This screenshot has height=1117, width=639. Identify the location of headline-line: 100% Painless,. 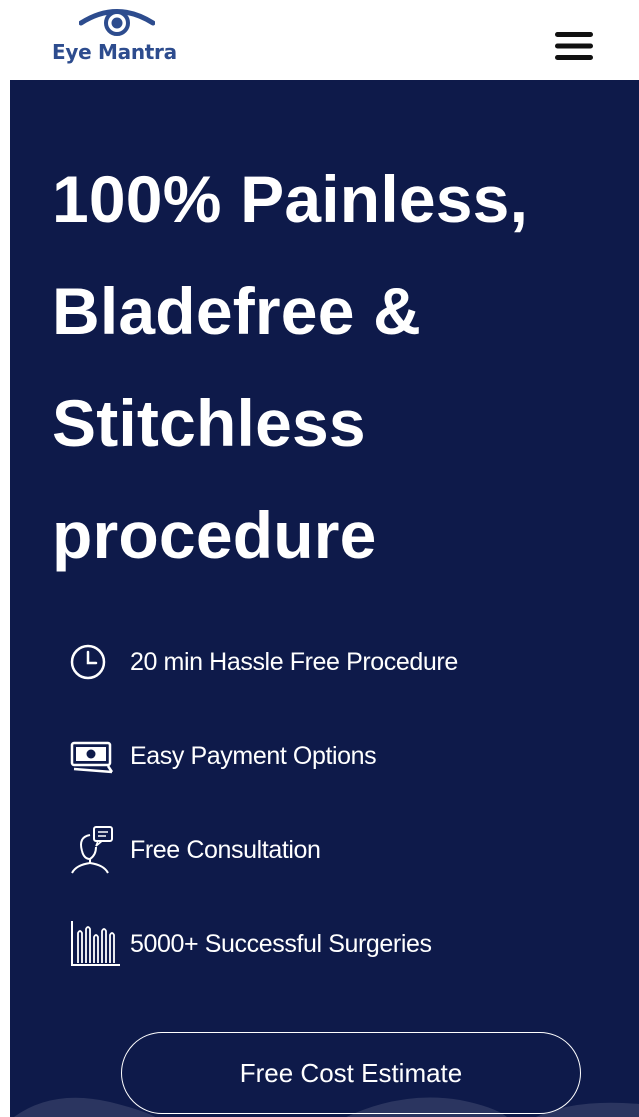
(290, 199).